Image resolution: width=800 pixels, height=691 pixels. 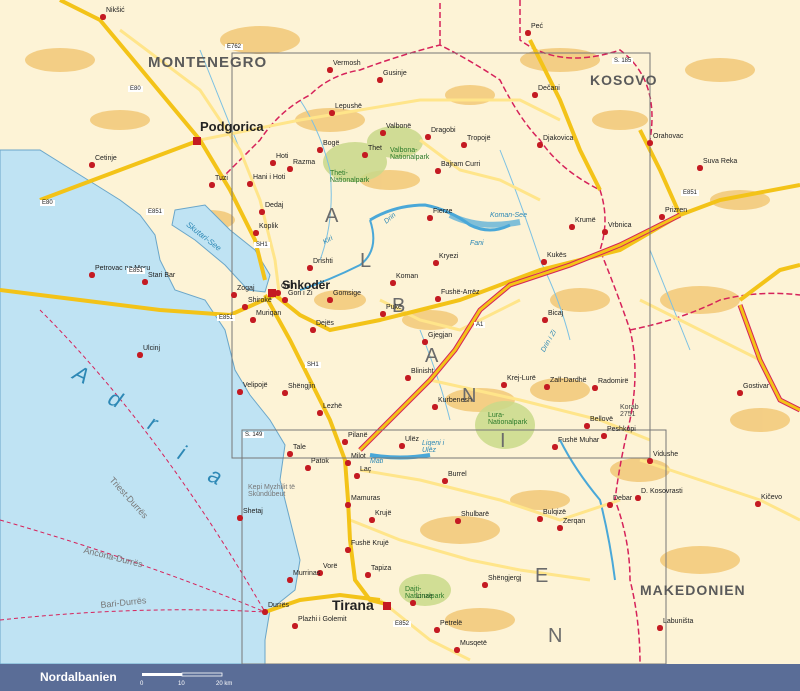 I want to click on town-label: Kičevo, so click(x=772, y=497).